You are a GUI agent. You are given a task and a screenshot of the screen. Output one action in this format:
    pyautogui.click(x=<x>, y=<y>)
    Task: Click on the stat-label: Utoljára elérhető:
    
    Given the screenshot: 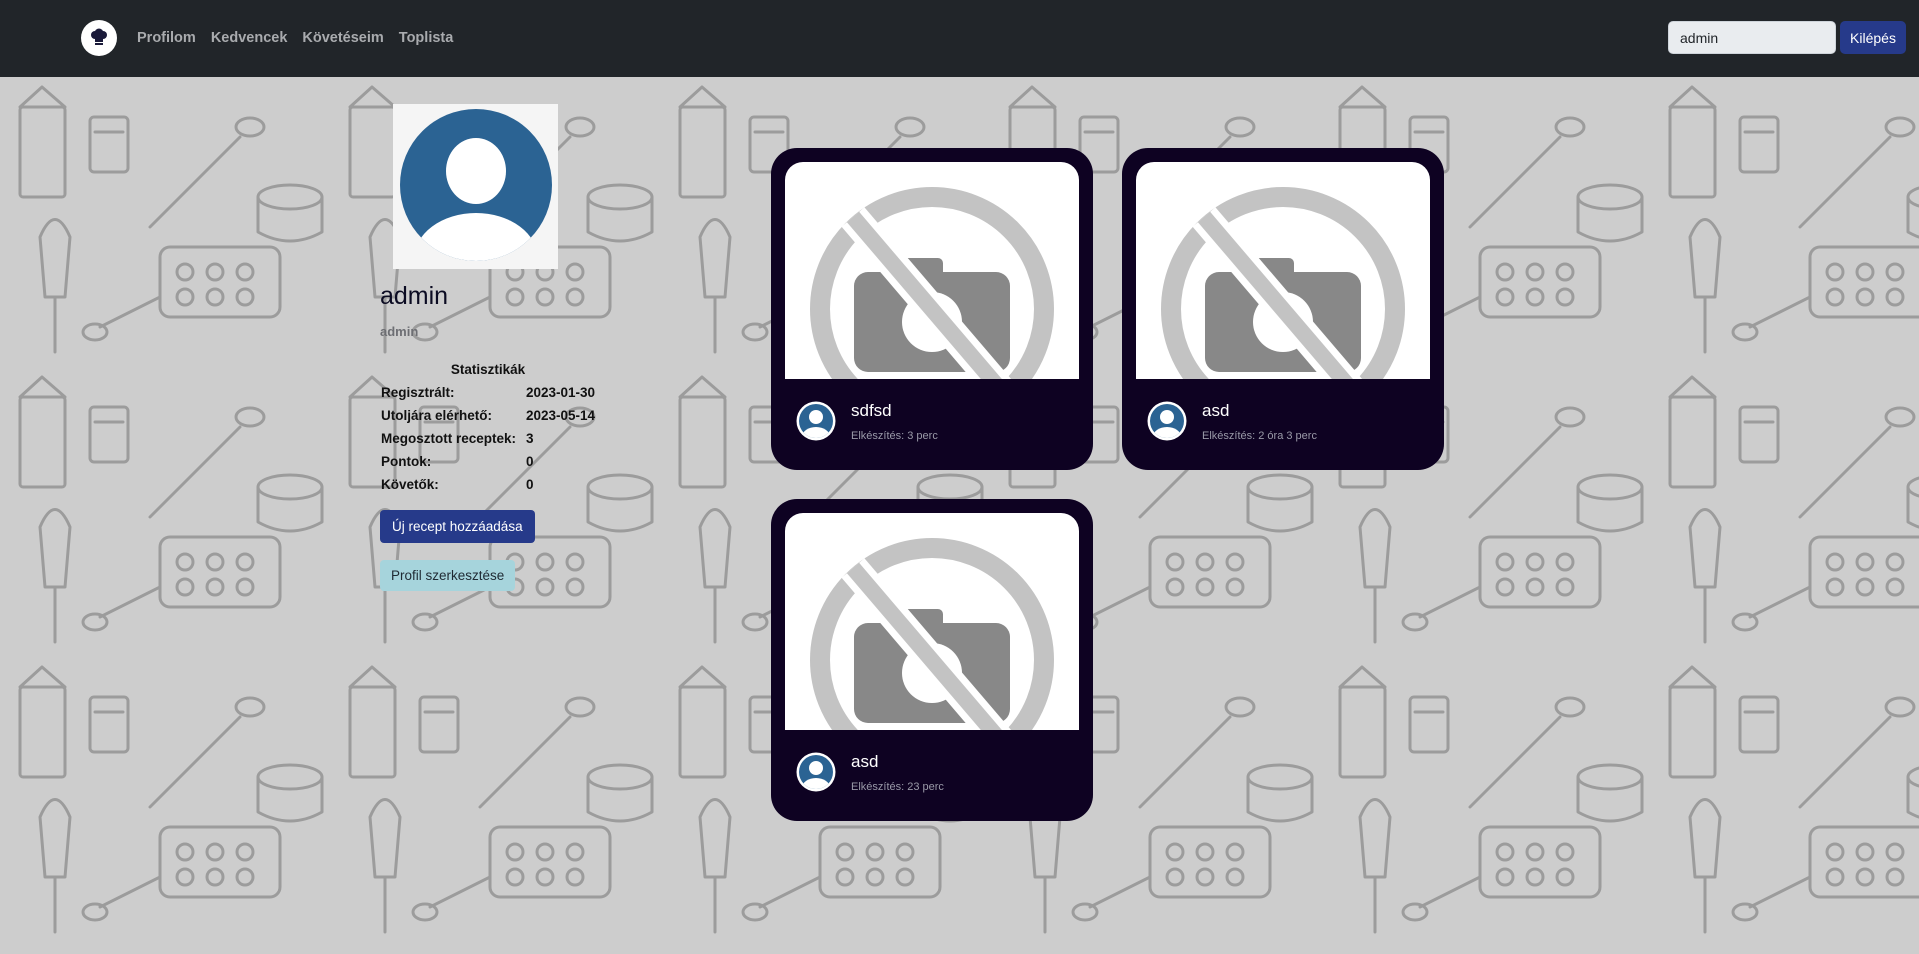 What is the action you would take?
    pyautogui.click(x=437, y=415)
    